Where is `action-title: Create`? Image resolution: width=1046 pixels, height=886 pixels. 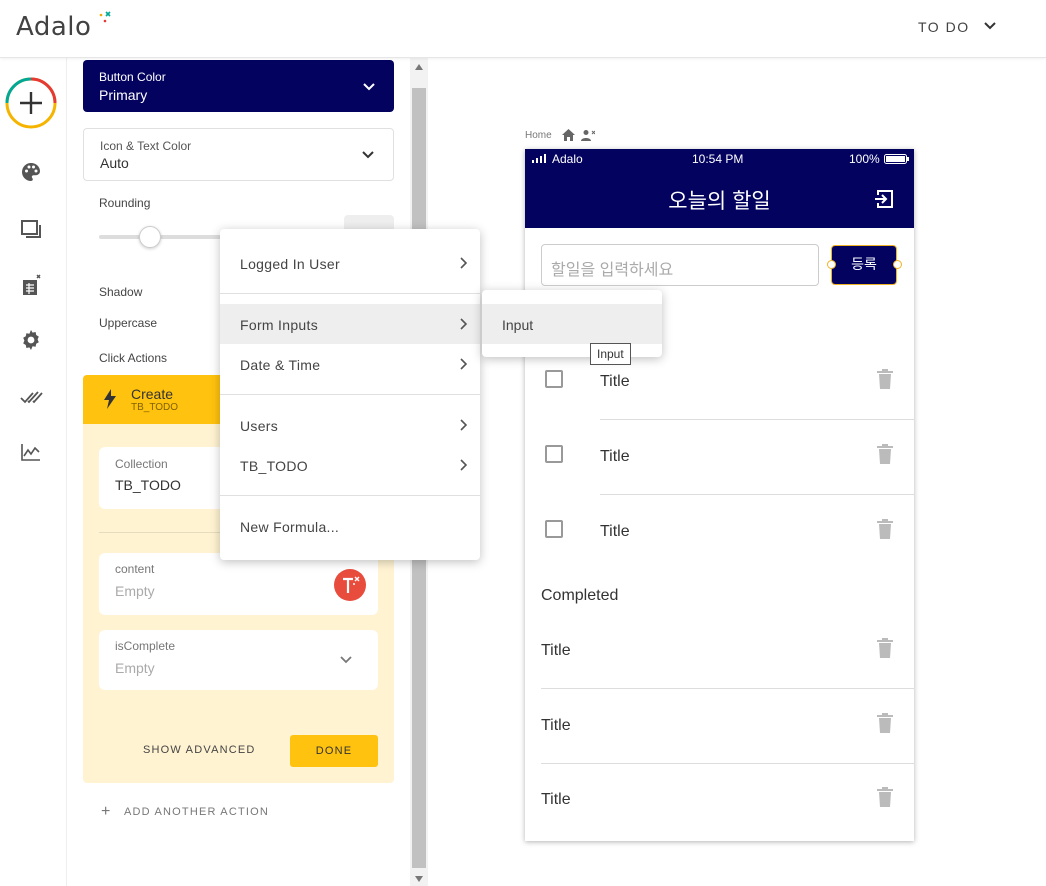 action-title: Create is located at coordinates (152, 394).